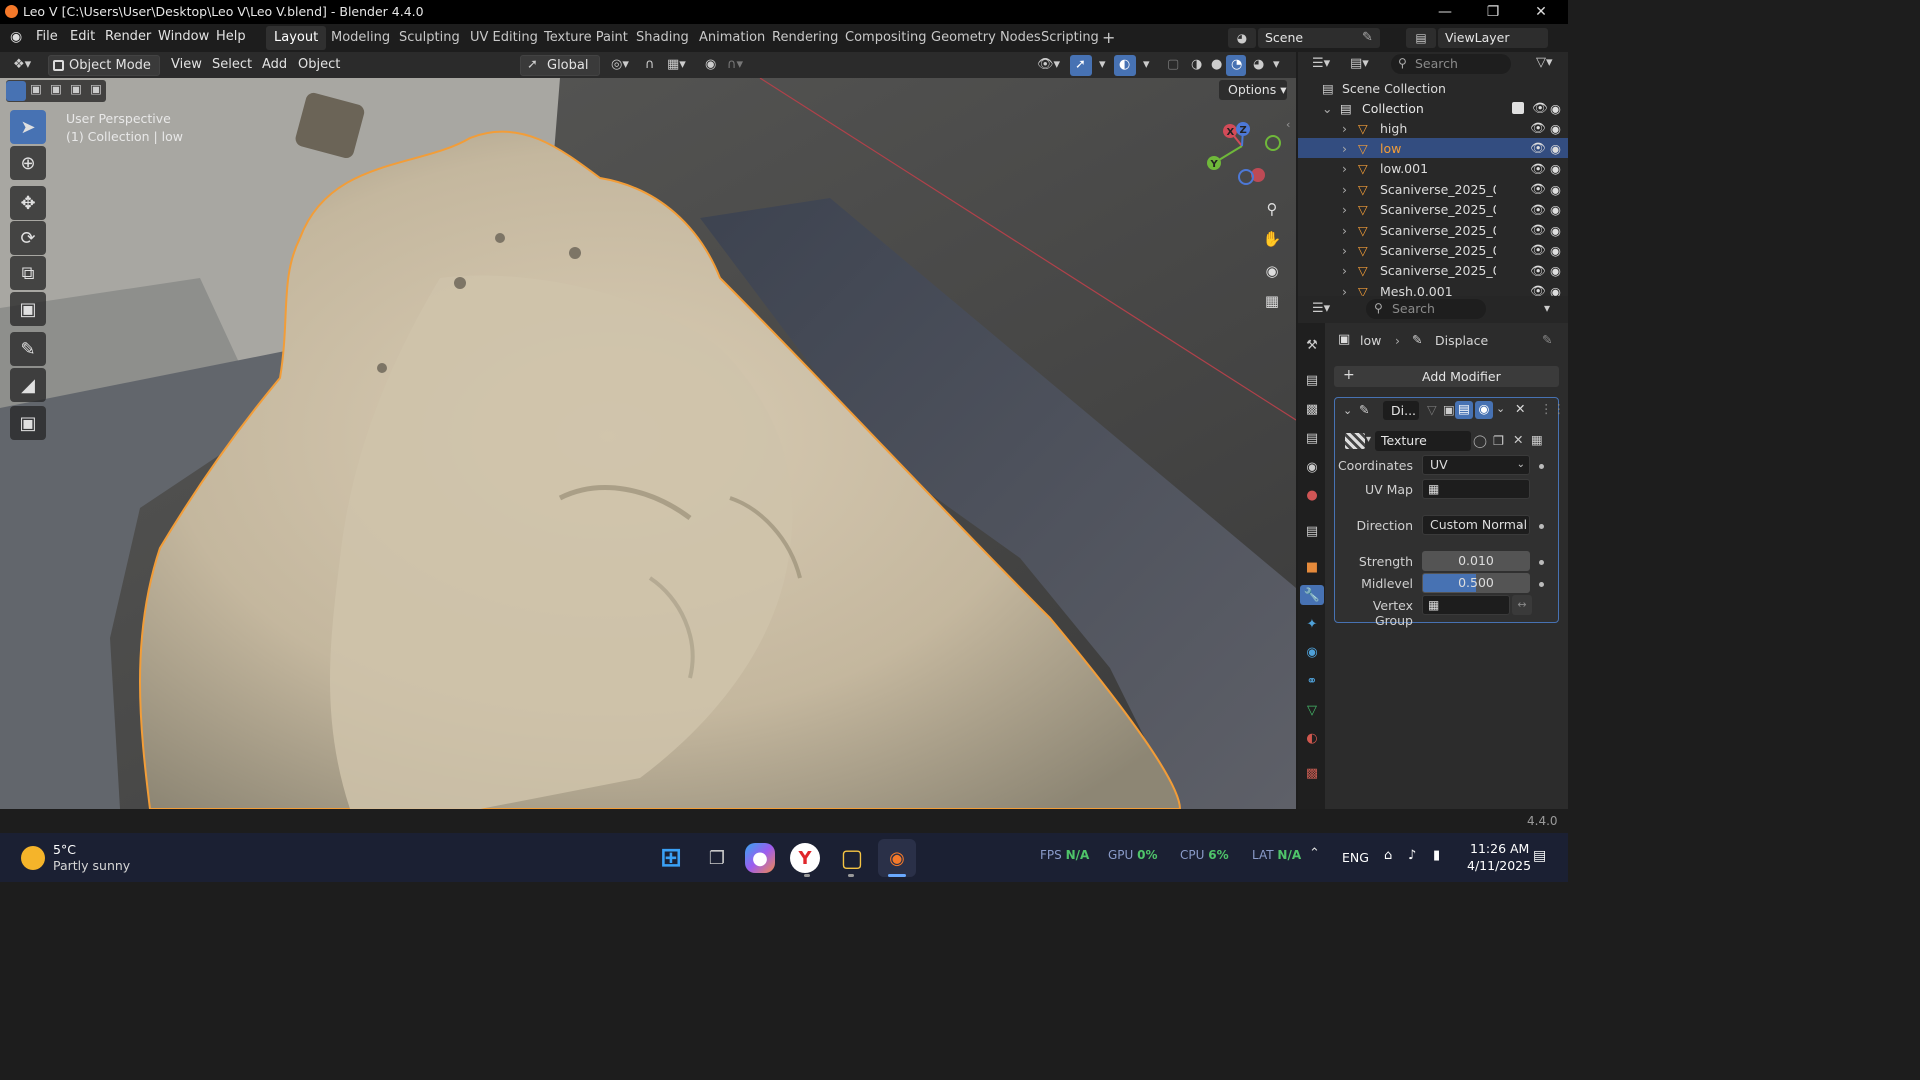 This screenshot has width=1920, height=1080. I want to click on render-tab-icon: ▤, so click(1312, 380).